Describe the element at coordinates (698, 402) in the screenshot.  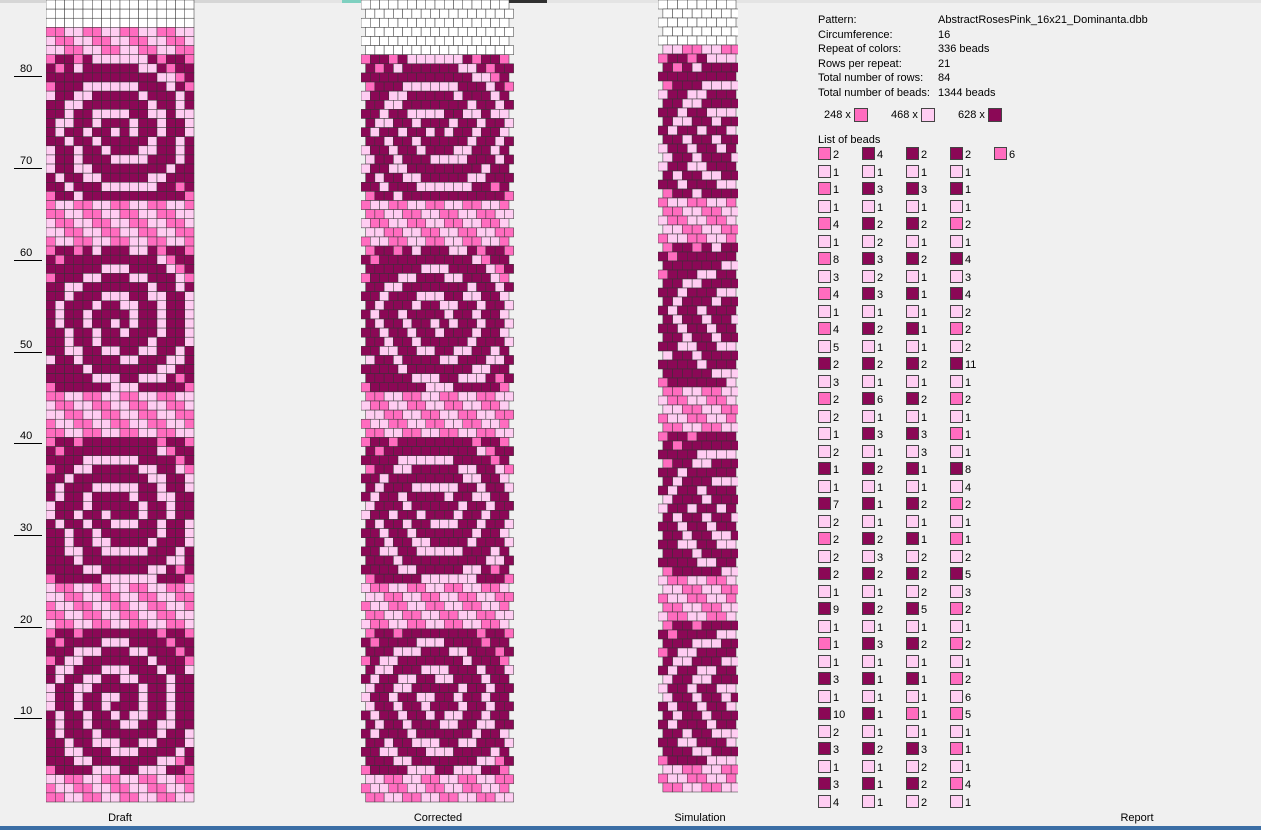
I see `simulation-grid` at that location.